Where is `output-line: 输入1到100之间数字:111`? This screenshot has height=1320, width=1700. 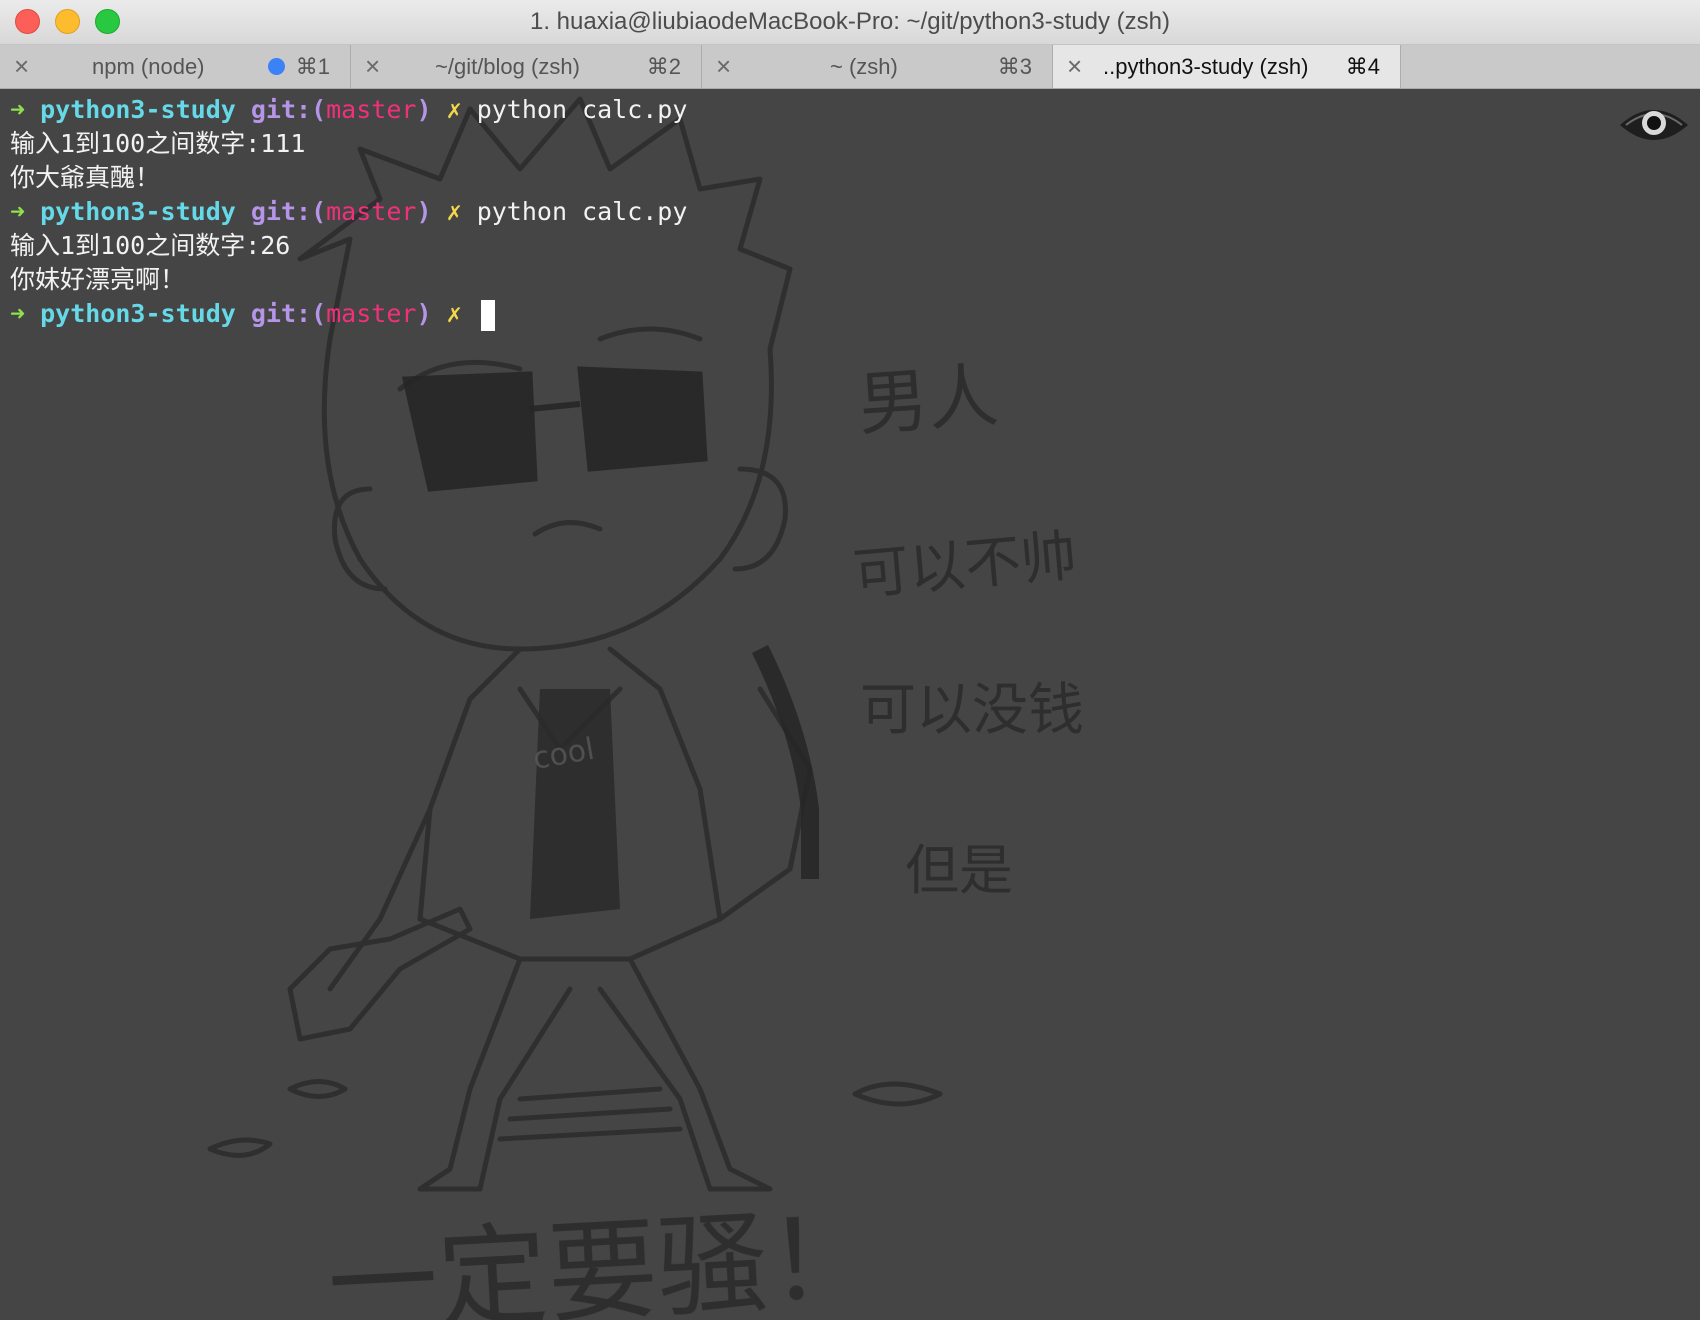
output-line: 输入1到100之间数字:111 is located at coordinates (158, 143).